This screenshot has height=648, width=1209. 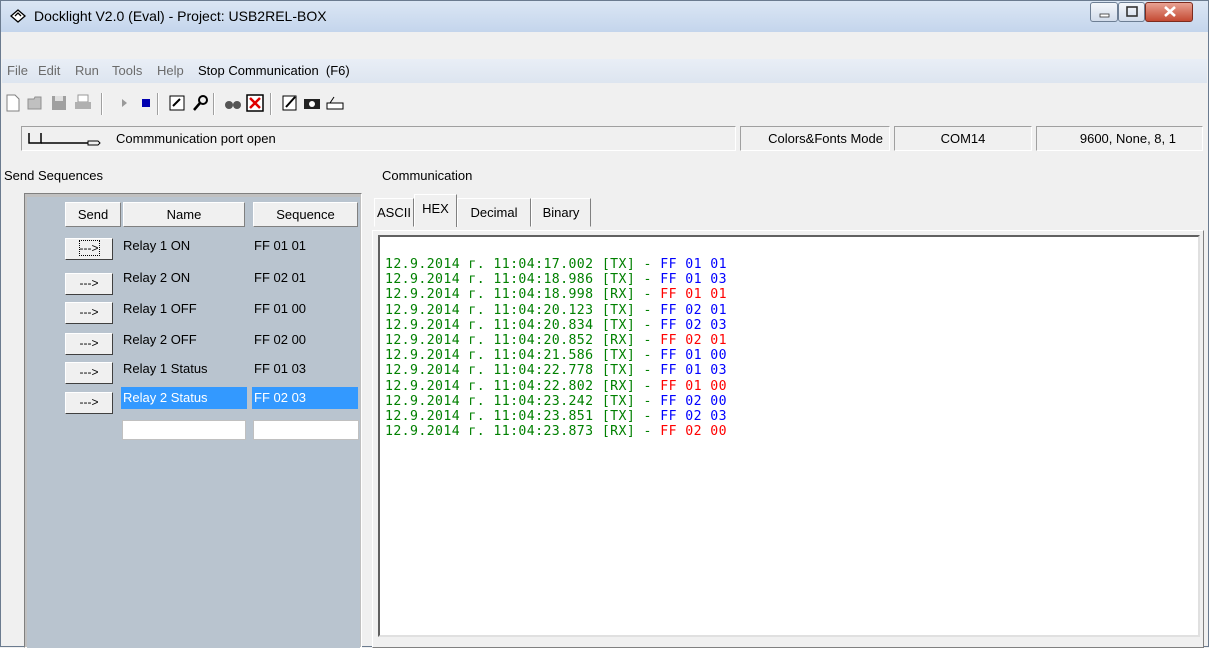 I want to click on sequence-value: FF 01 03, so click(x=279, y=369).